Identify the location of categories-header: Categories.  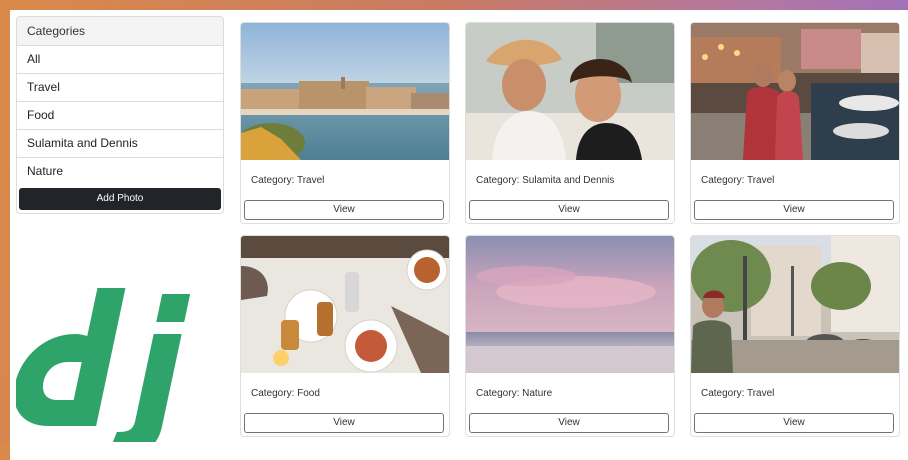
(120, 31).